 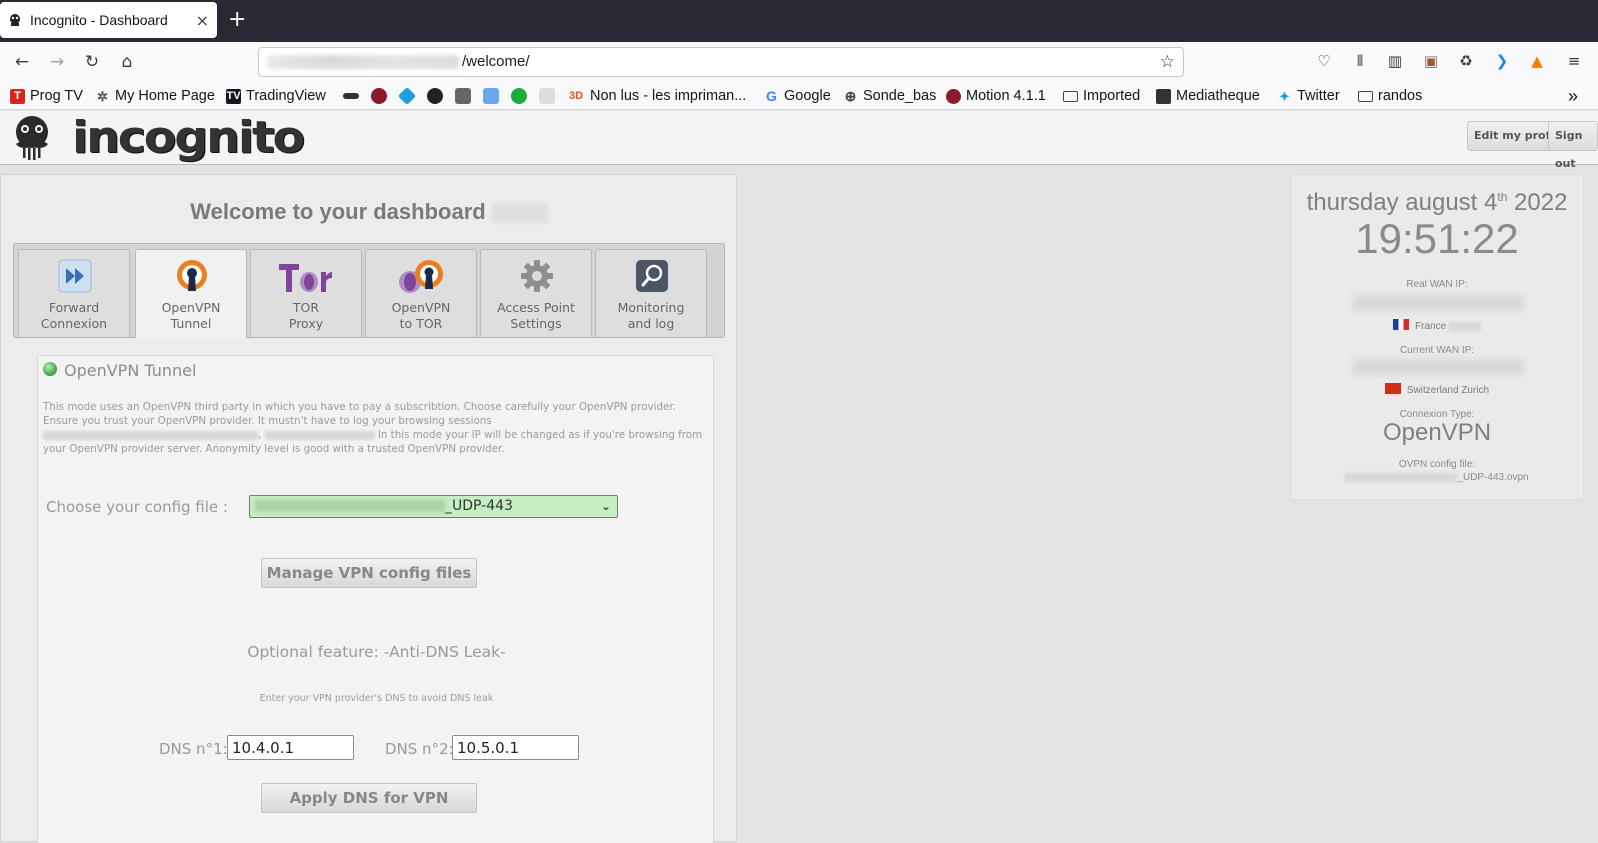 What do you see at coordinates (1437, 477) in the screenshot?
I see `ovpn-config-value: _UDP-443.ovpn` at bounding box center [1437, 477].